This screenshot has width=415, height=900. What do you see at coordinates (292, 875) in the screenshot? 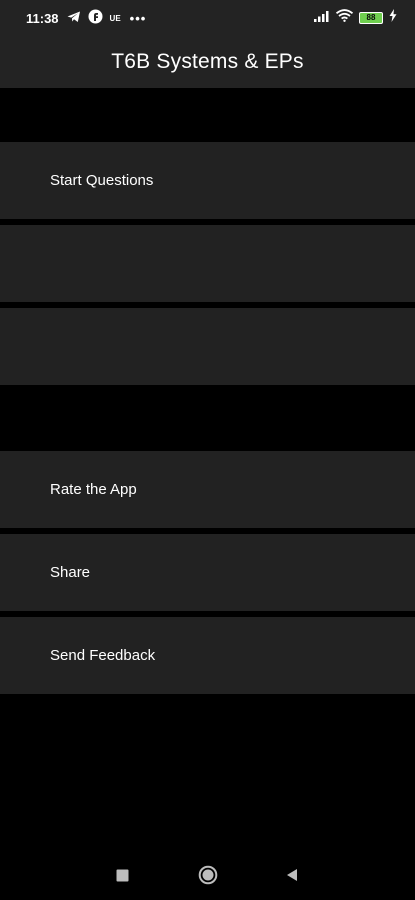
I see `back-icon` at bounding box center [292, 875].